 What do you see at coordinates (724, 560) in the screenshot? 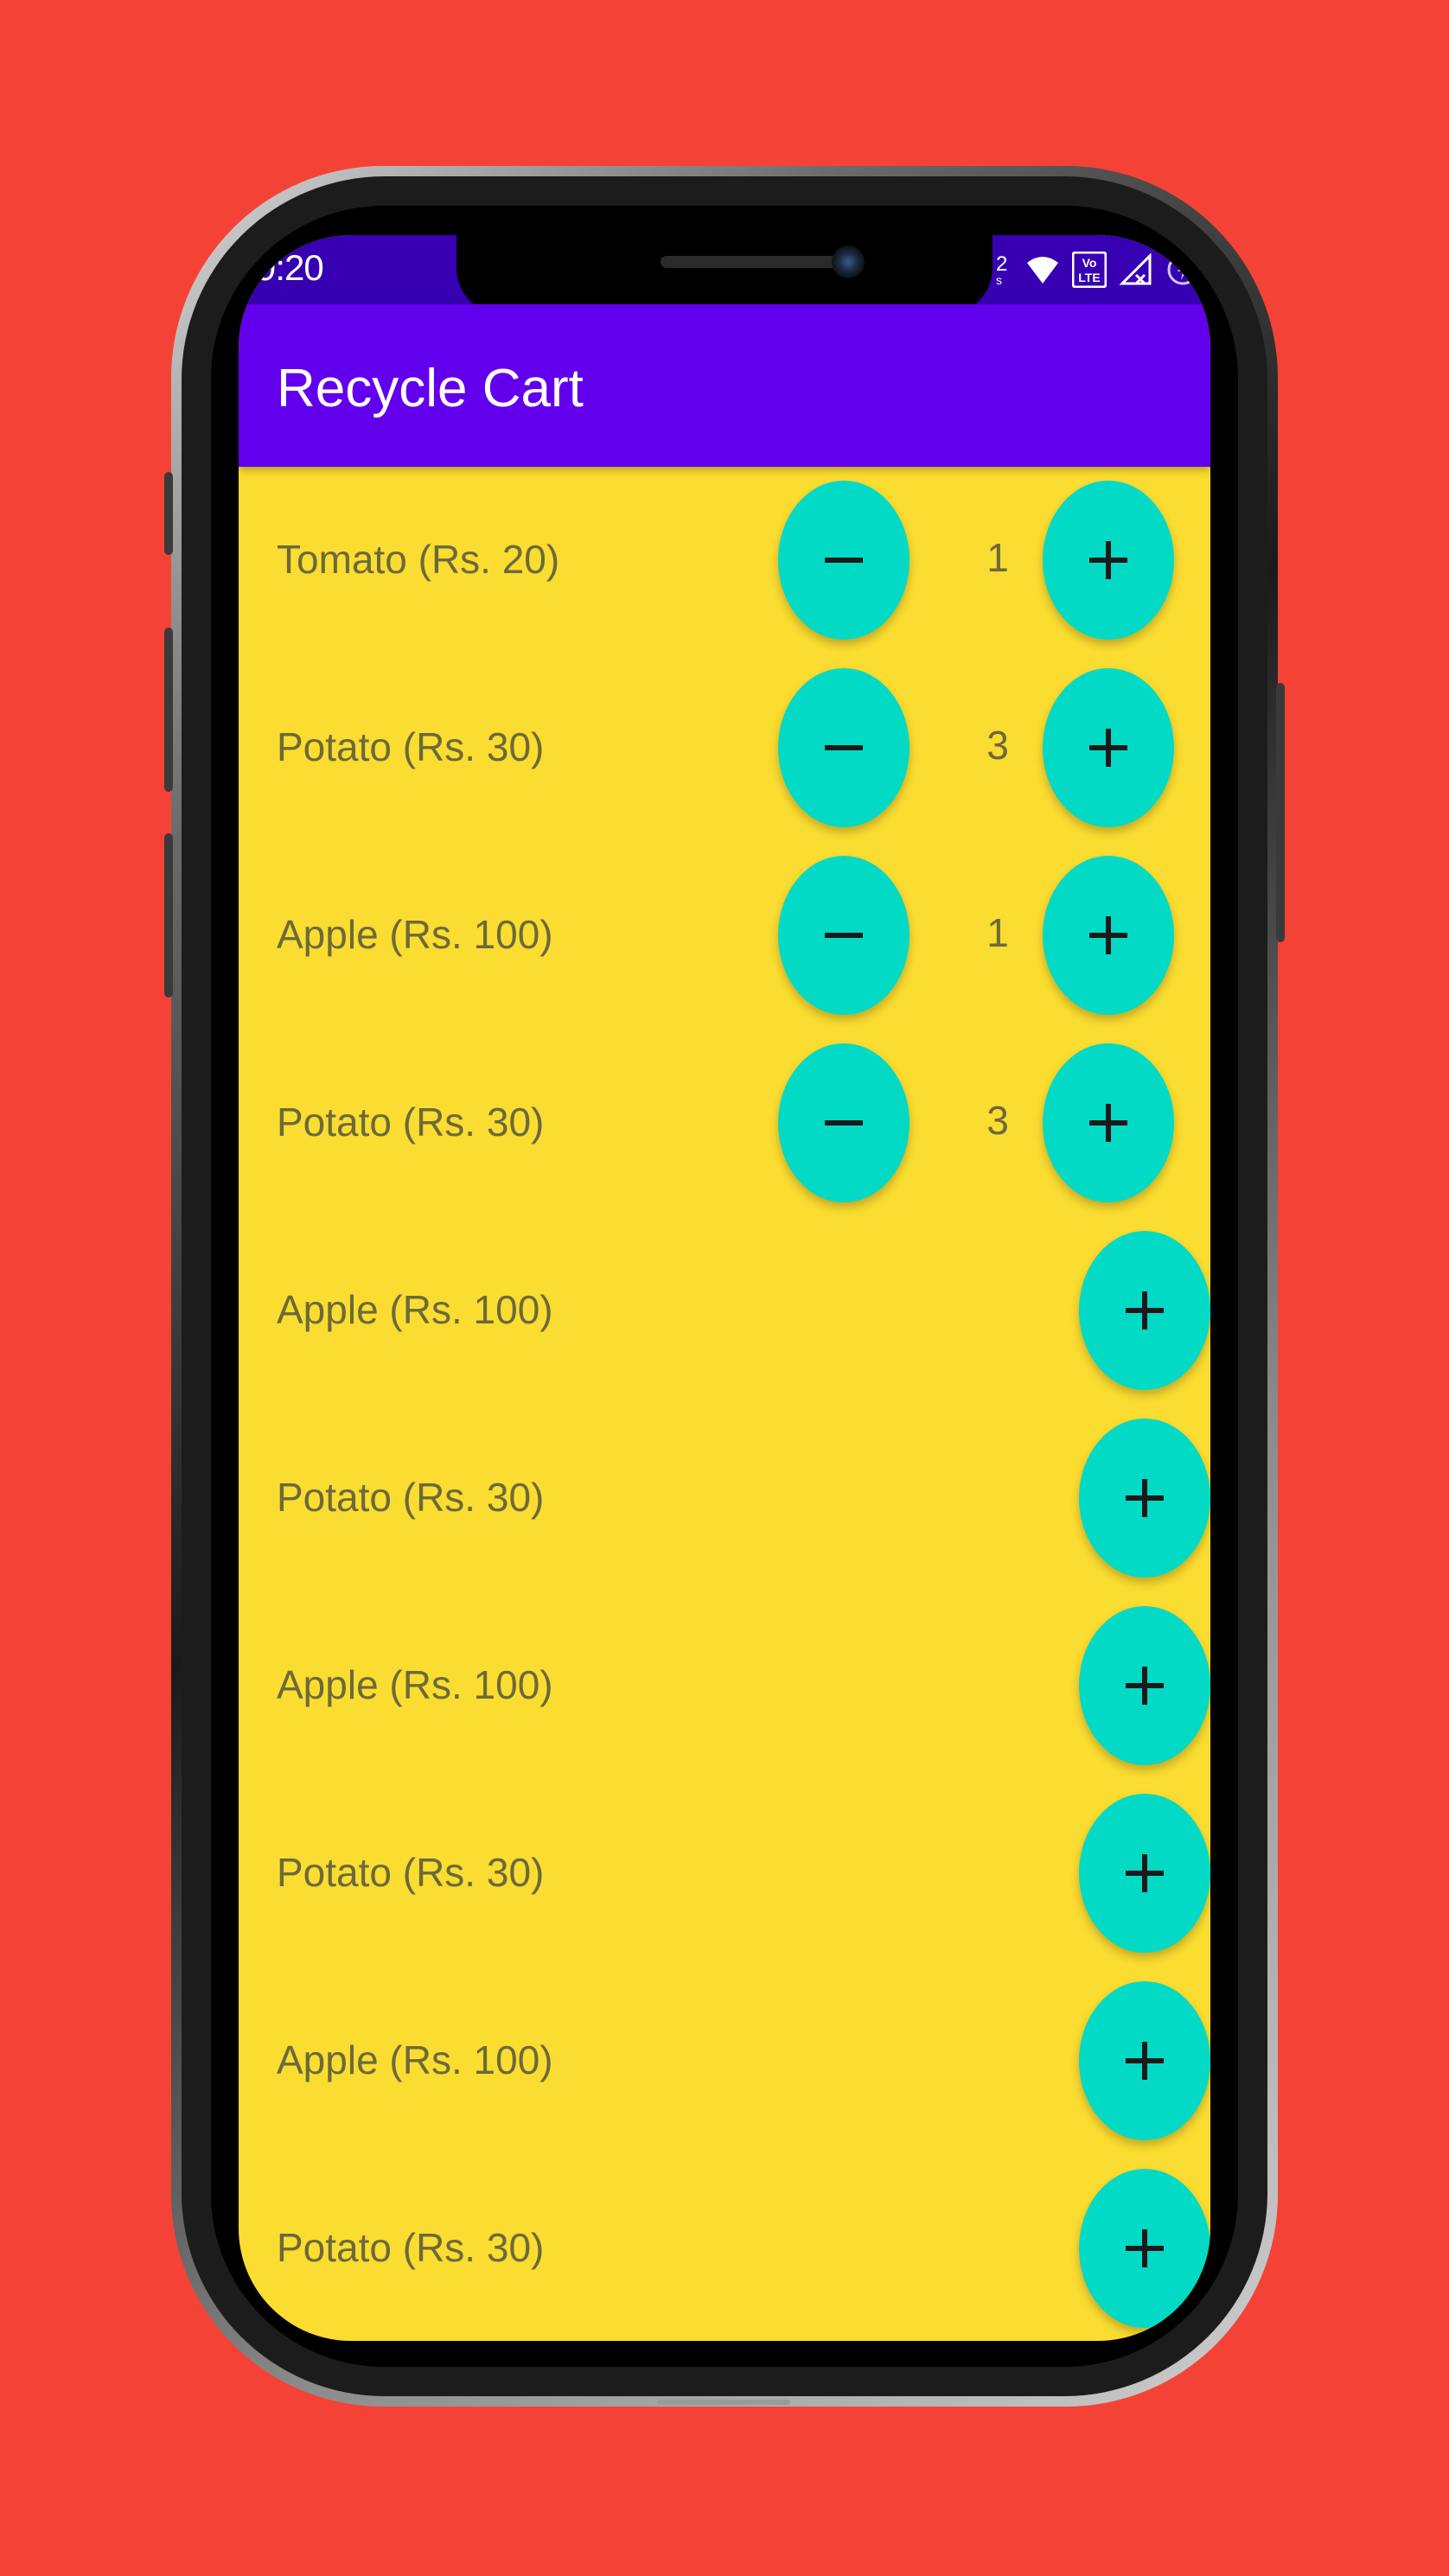
I see `list-item: Tomato (Rs. 20) 1` at bounding box center [724, 560].